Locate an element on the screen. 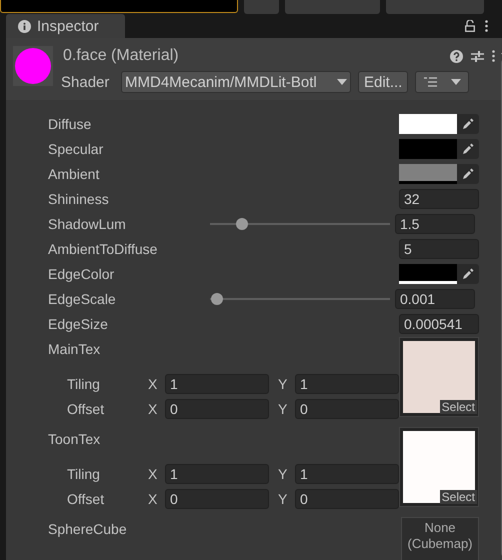 The image size is (502, 560). property-label: Specular is located at coordinates (76, 148).